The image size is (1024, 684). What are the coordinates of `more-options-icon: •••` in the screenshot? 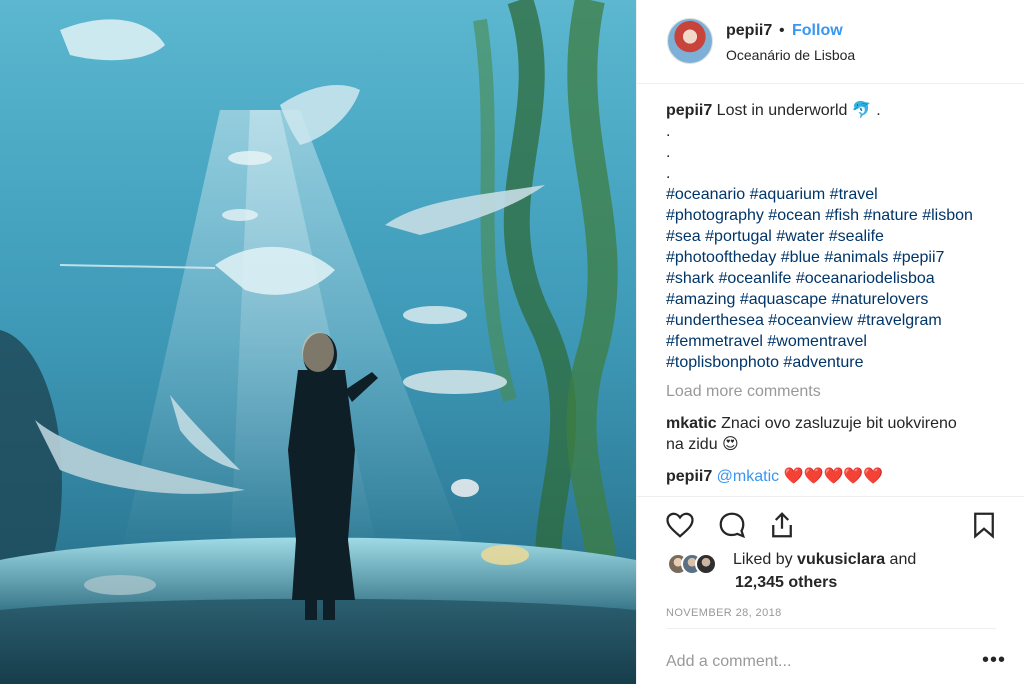 It's located at (994, 660).